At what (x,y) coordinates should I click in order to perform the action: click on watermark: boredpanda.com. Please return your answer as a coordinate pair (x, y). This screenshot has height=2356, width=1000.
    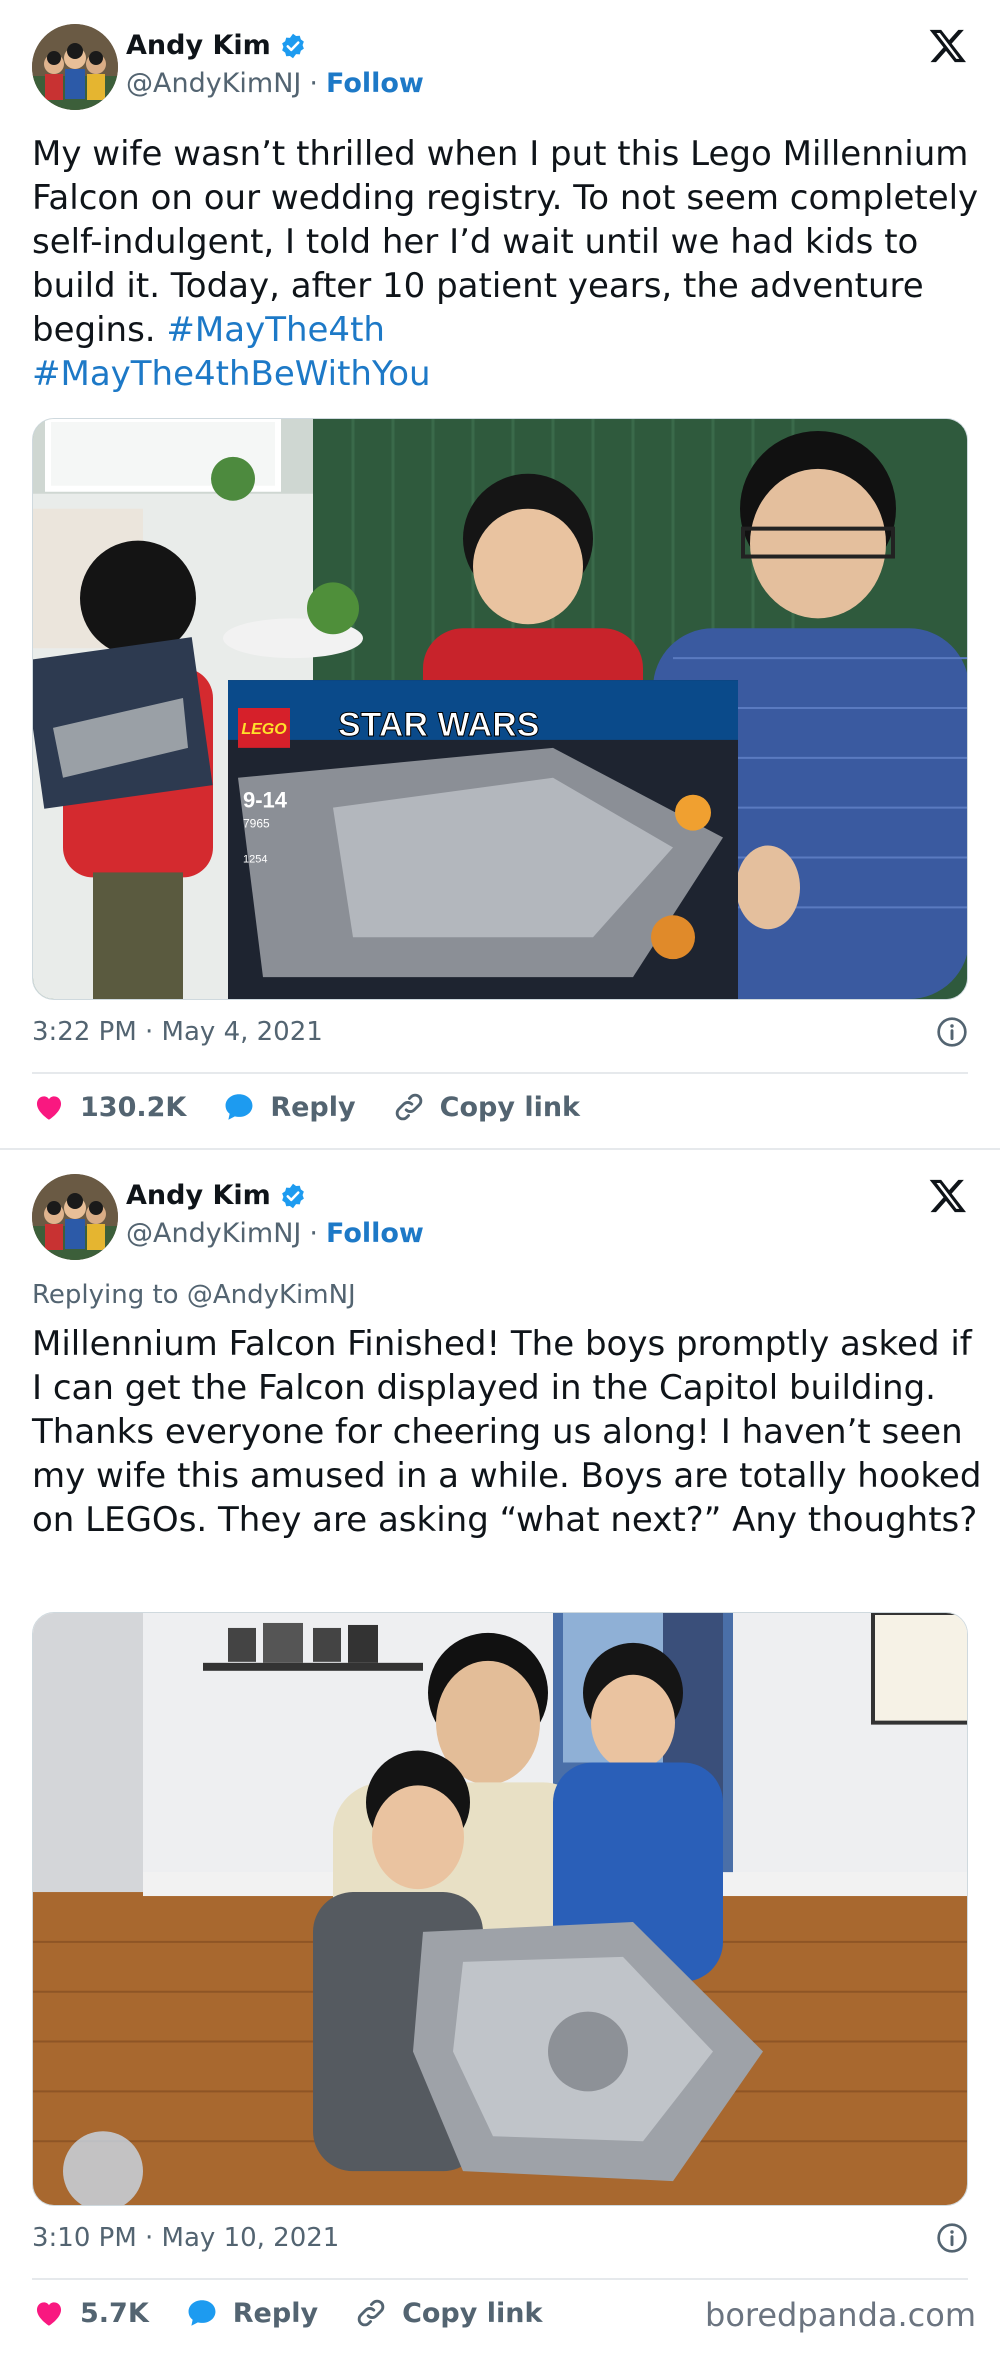
    Looking at the image, I should click on (840, 2315).